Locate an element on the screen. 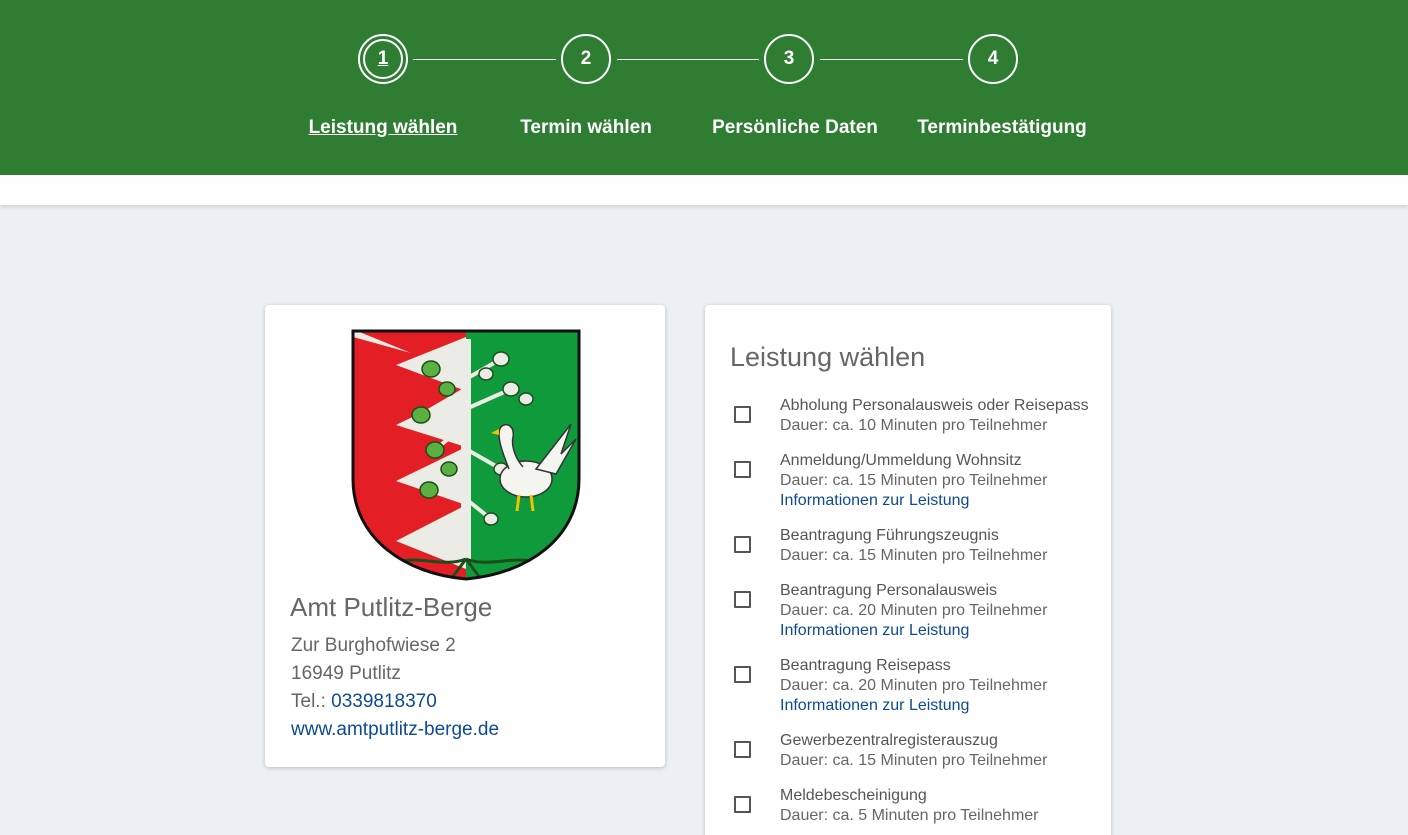 The width and height of the screenshot is (1408, 835). website-link: www.amtputlitz-berge.de is located at coordinates (395, 730).